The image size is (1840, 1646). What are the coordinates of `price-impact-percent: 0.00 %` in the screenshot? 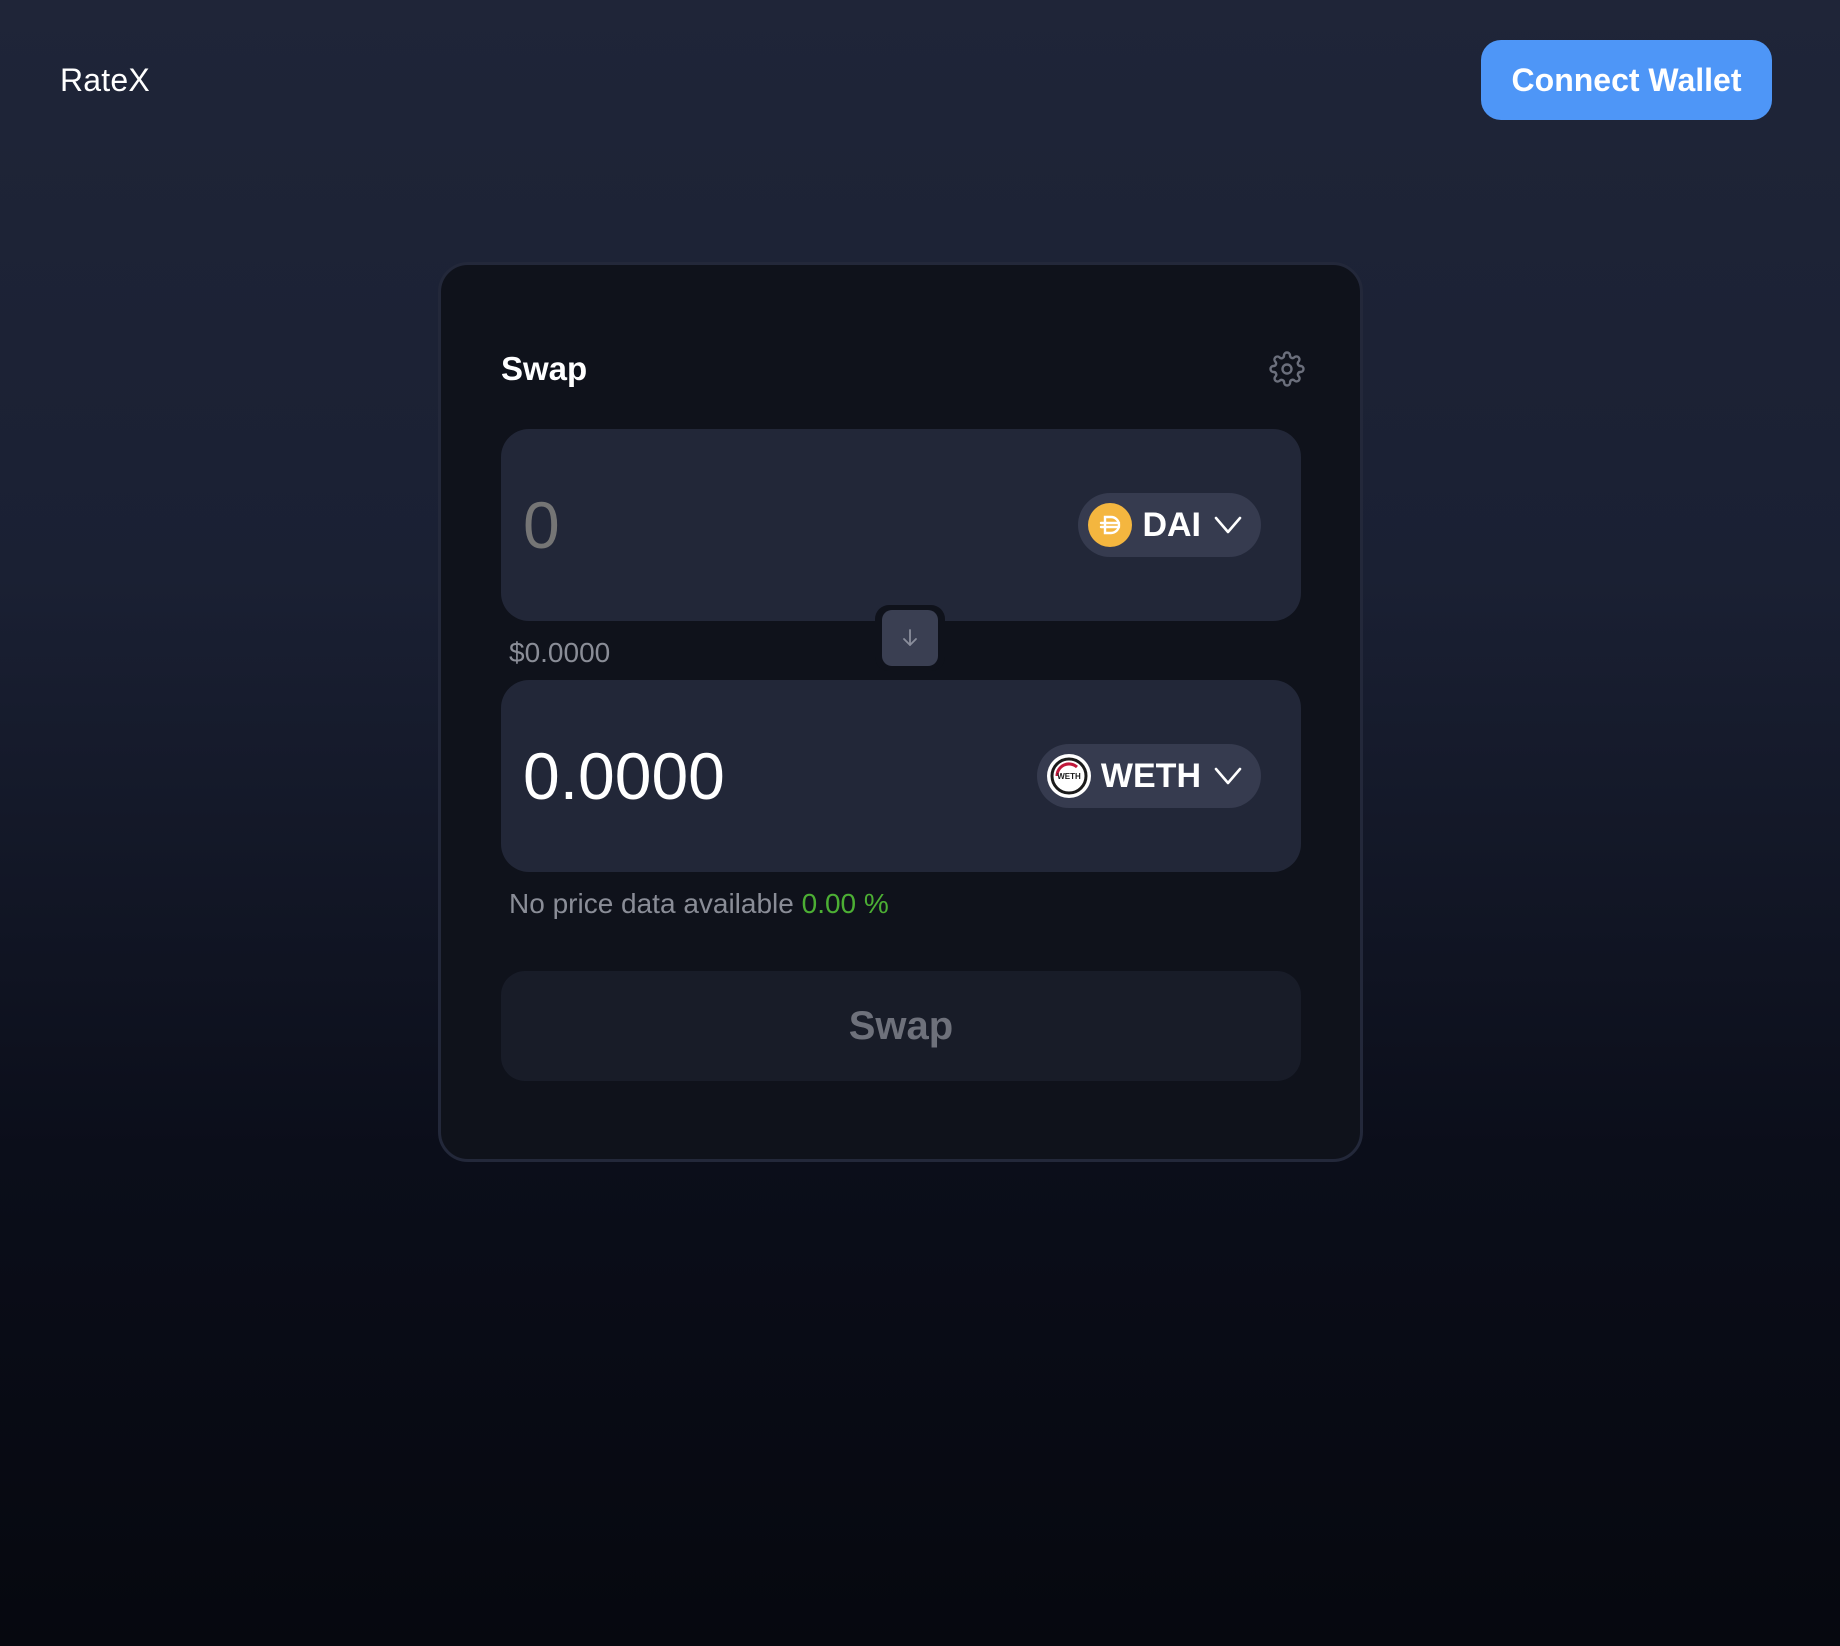 It's located at (845, 903).